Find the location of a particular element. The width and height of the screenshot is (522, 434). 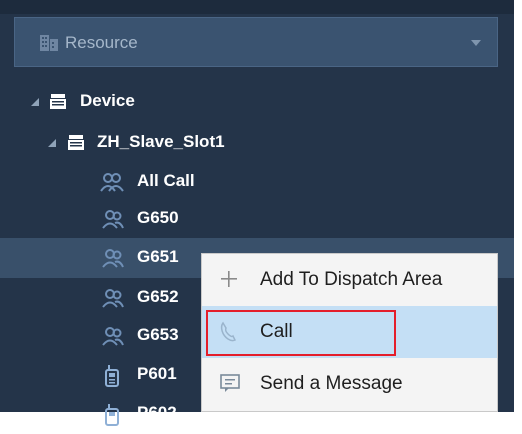

tree-node-device: Device is located at coordinates (257, 102).